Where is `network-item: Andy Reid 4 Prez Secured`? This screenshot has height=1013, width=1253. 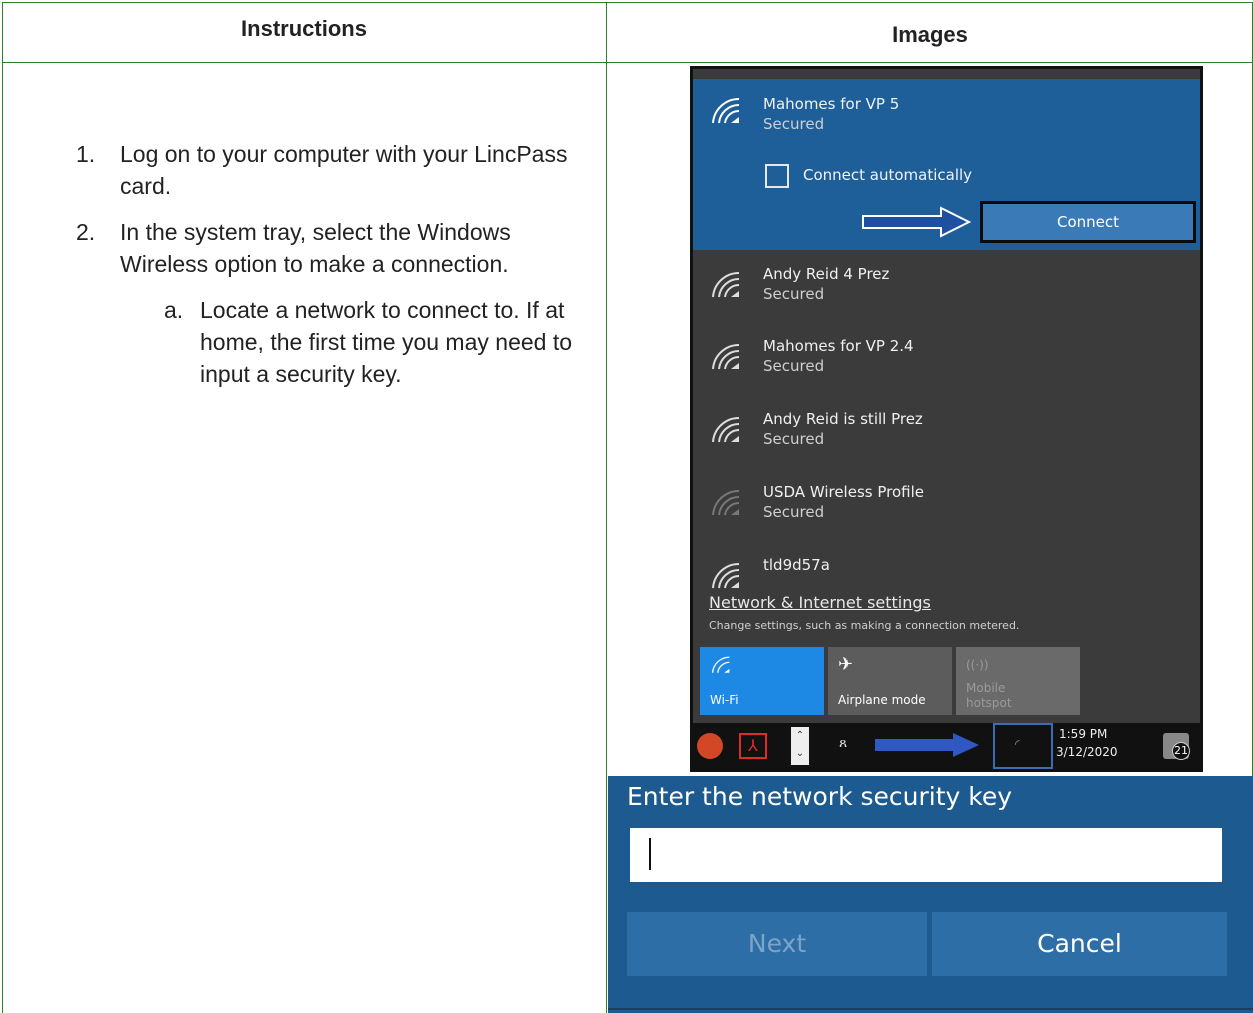
network-item: Andy Reid 4 Prez Secured is located at coordinates (946, 300).